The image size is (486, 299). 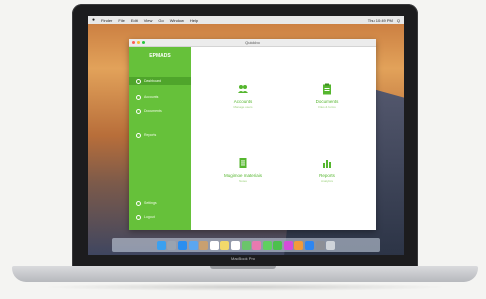 I want to click on tile-sublabel: Files & forms, so click(x=327, y=107).